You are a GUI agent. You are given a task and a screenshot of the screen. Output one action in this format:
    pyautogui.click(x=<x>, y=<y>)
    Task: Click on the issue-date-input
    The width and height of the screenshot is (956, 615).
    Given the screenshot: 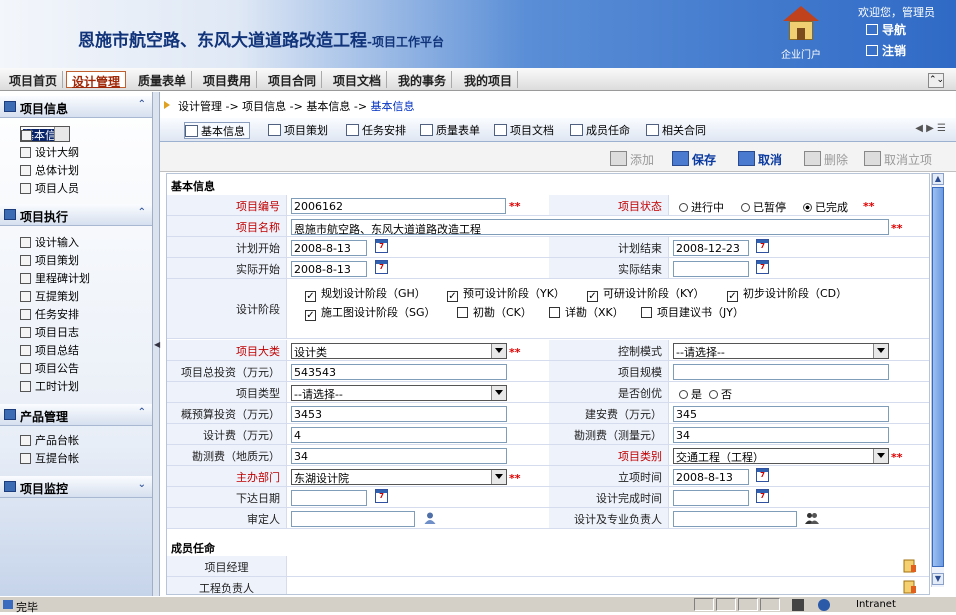 What is the action you would take?
    pyautogui.click(x=329, y=498)
    